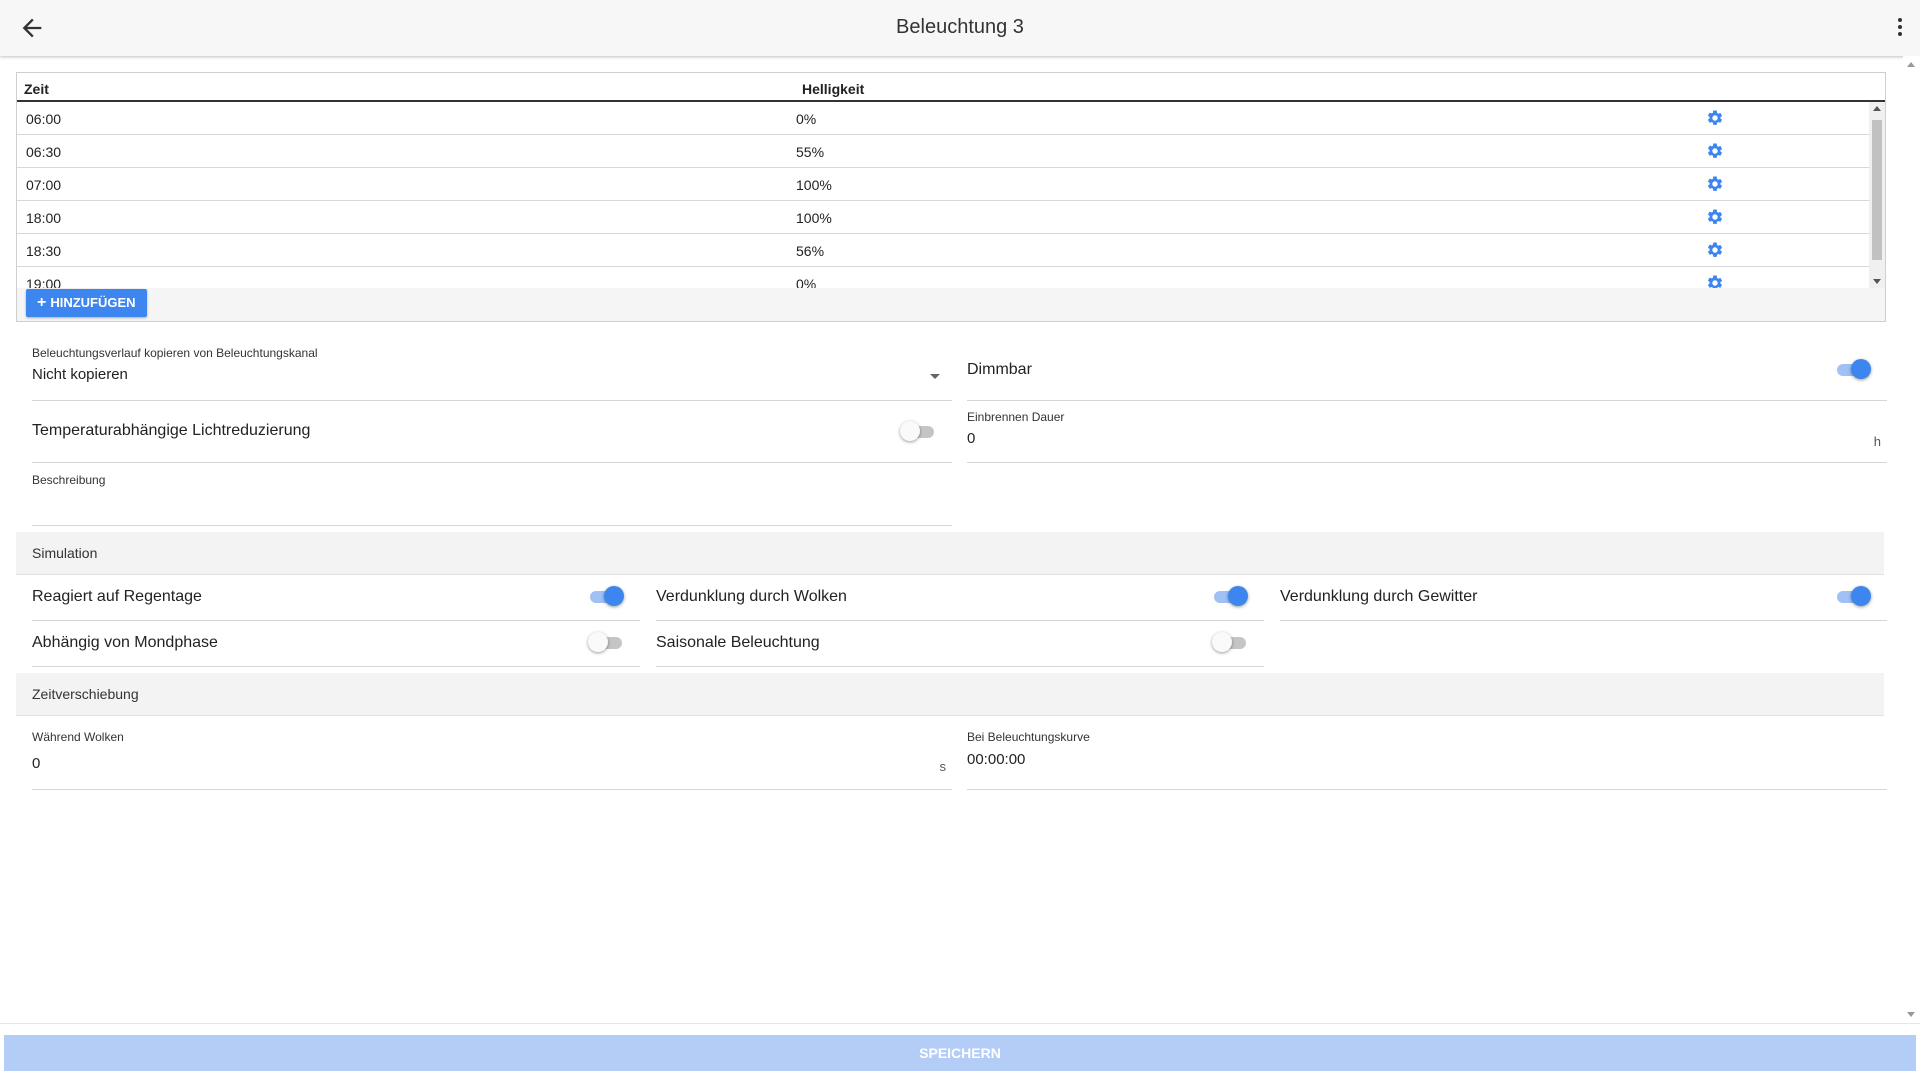 This screenshot has width=1920, height=1081. Describe the element at coordinates (78, 737) in the screenshot. I see `cloud-timeshift-label: Während Wolken` at that location.